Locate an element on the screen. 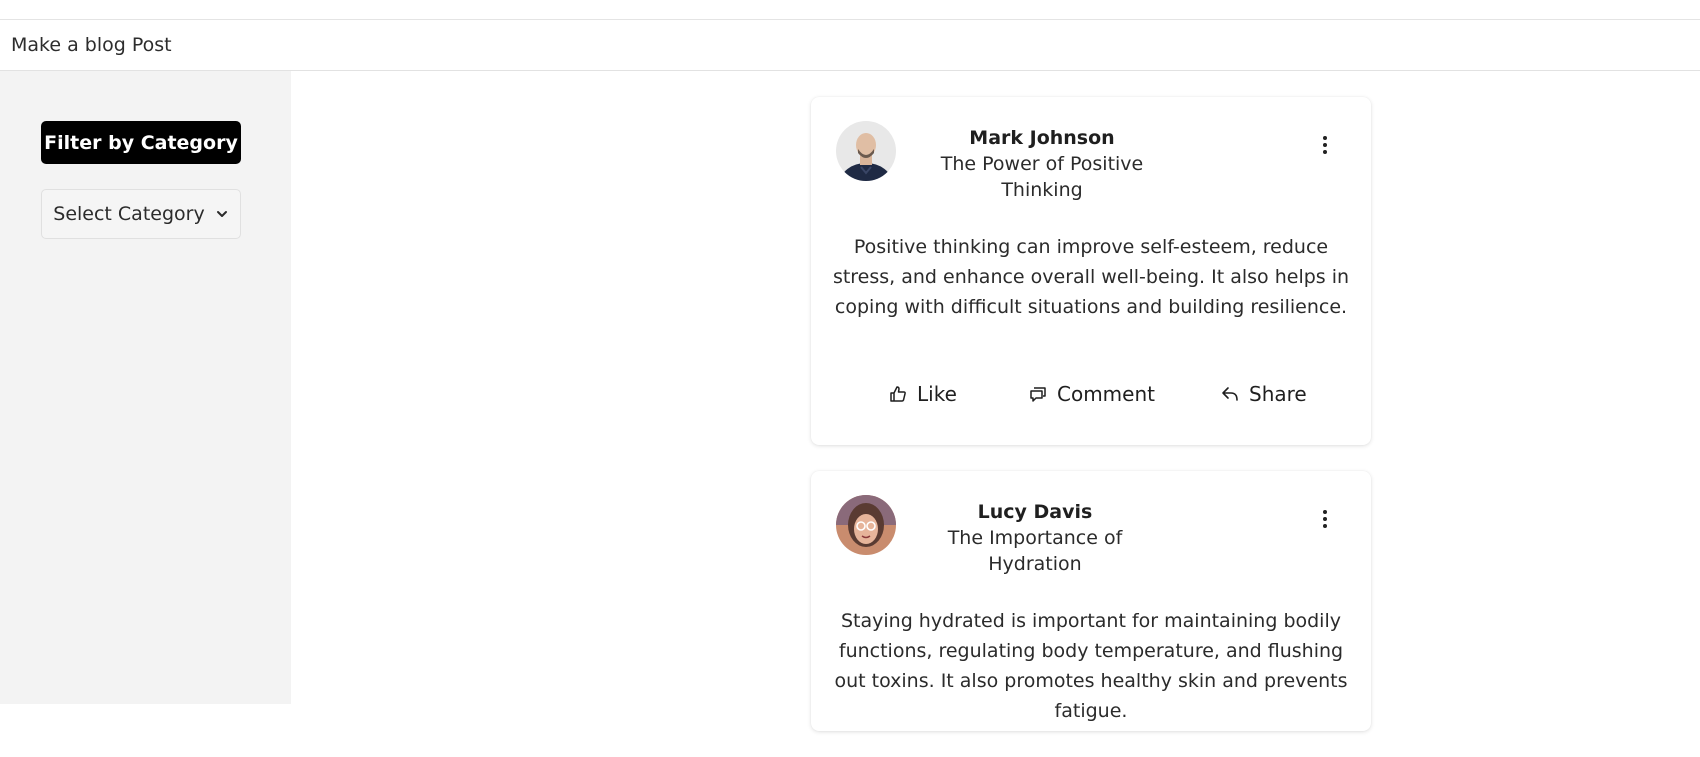 This screenshot has width=1700, height=757. filter-by-category-button: Filter by Category is located at coordinates (141, 142).